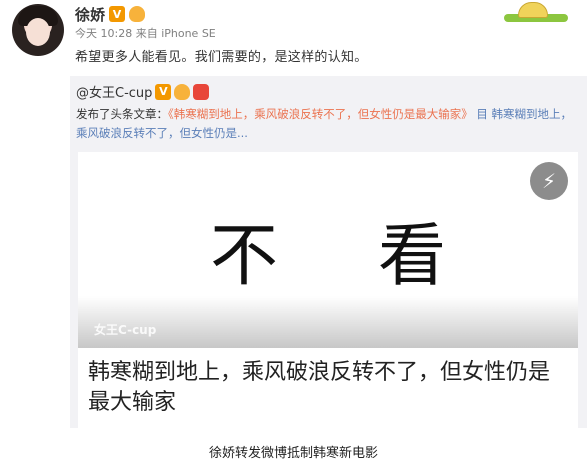  What do you see at coordinates (201, 91) in the screenshot?
I see `member-heart-icon` at bounding box center [201, 91].